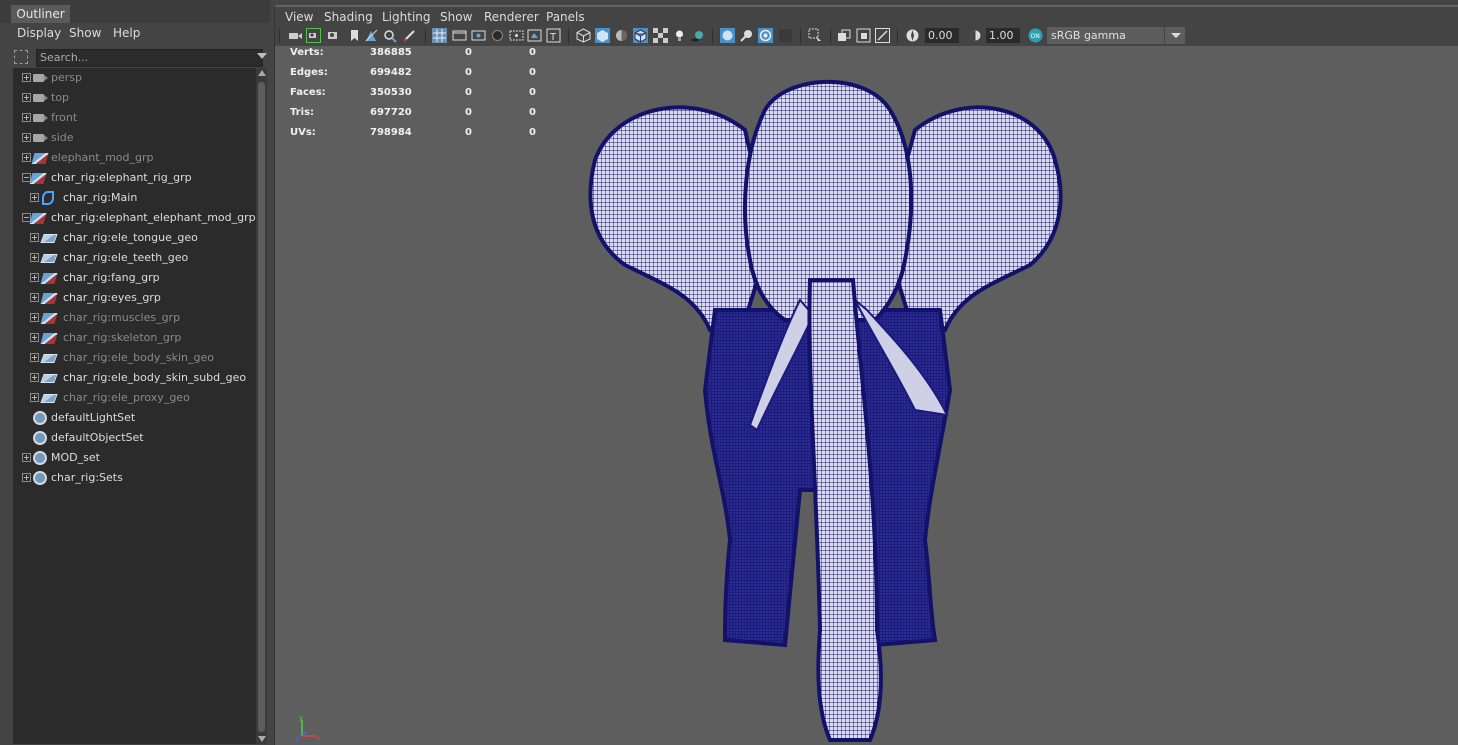 Image resolution: width=1458 pixels, height=745 pixels. What do you see at coordinates (660, 35) in the screenshot?
I see `textured-icon` at bounding box center [660, 35].